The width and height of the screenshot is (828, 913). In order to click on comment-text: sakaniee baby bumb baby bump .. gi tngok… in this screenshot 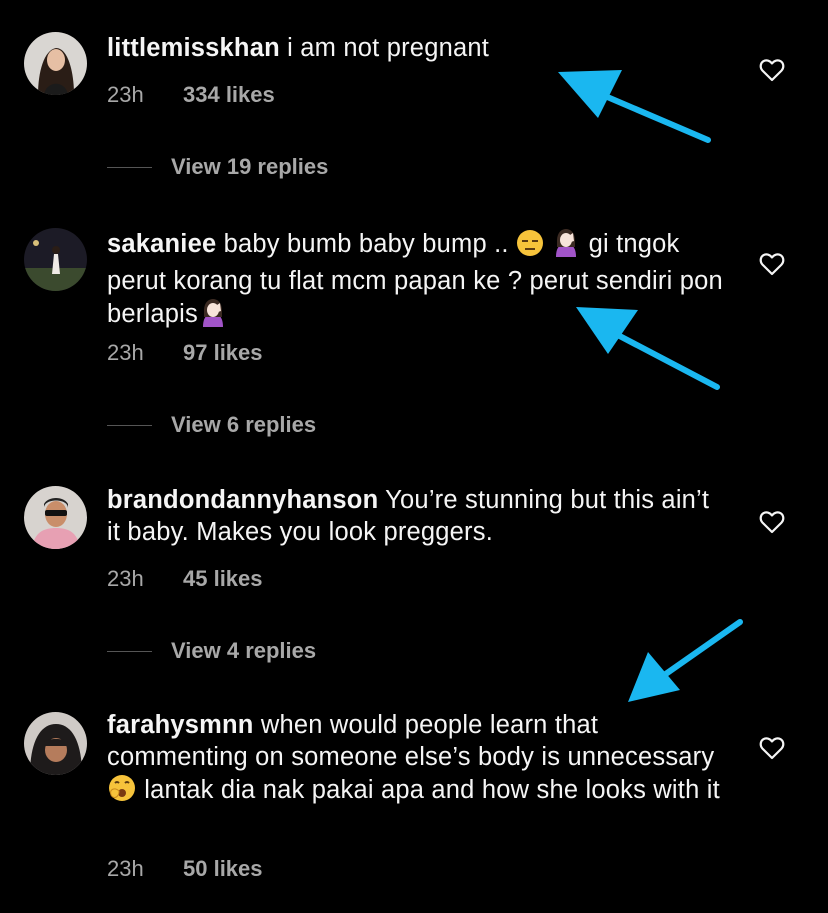, I will do `click(417, 281)`.